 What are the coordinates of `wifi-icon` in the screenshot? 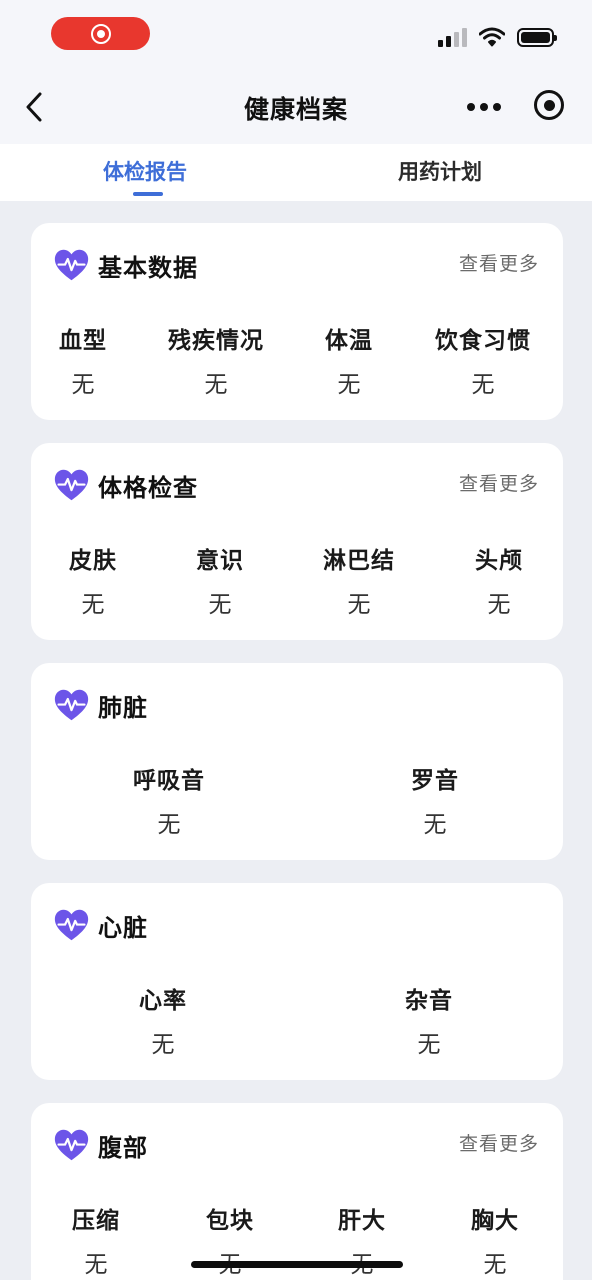 It's located at (492, 37).